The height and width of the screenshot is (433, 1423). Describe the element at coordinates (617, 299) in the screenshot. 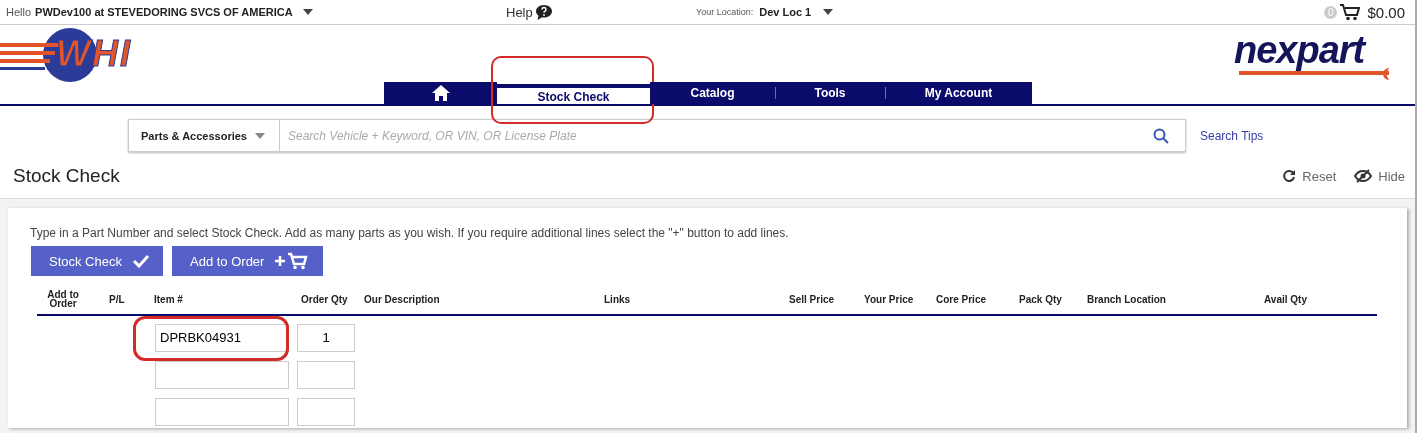

I see `column-header: Links` at that location.